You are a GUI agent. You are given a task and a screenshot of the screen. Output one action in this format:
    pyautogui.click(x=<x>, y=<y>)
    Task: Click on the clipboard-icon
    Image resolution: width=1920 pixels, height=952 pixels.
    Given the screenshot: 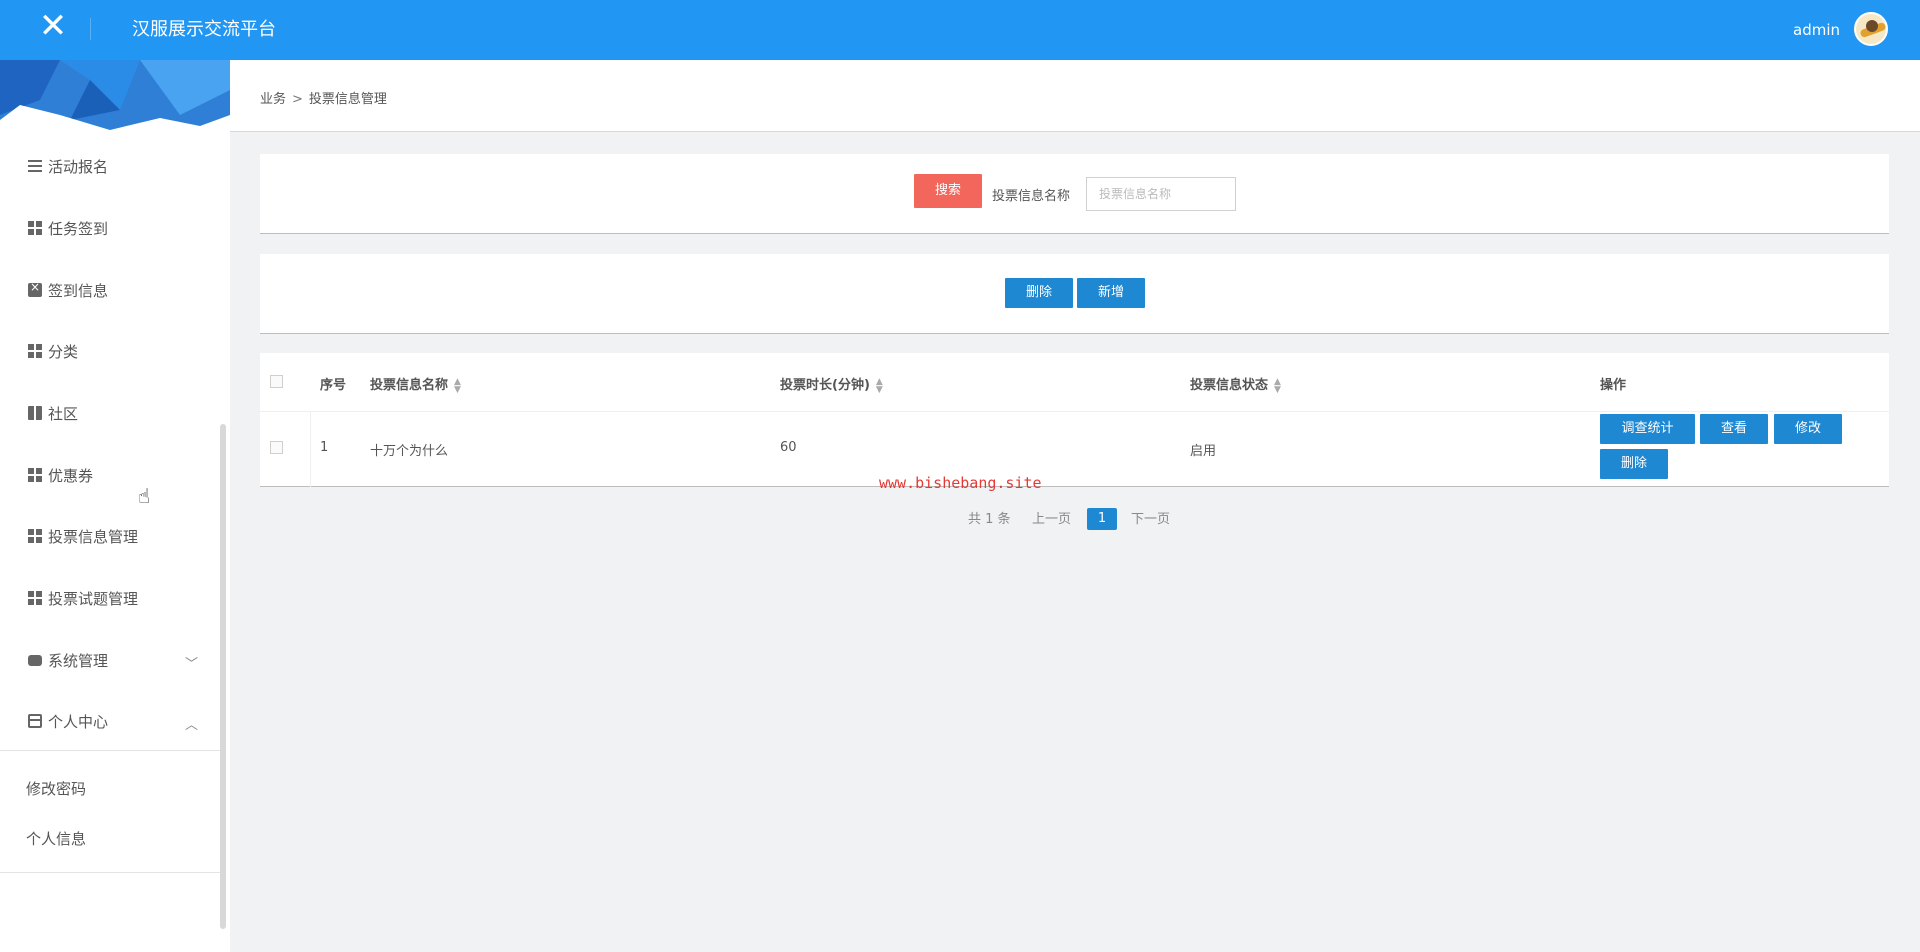 What is the action you would take?
    pyautogui.click(x=35, y=288)
    